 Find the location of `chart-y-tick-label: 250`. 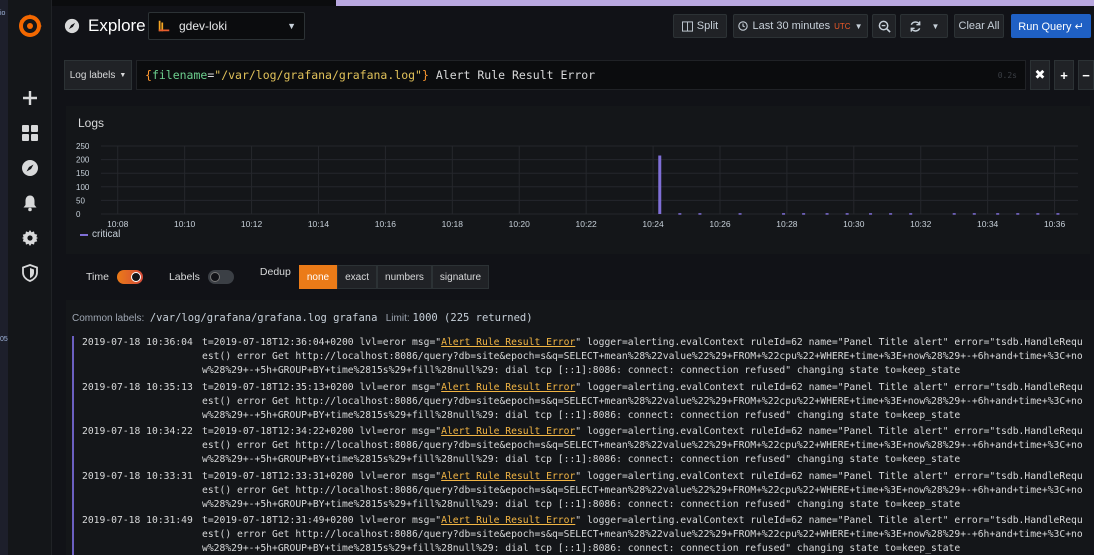

chart-y-tick-label: 250 is located at coordinates (83, 146).